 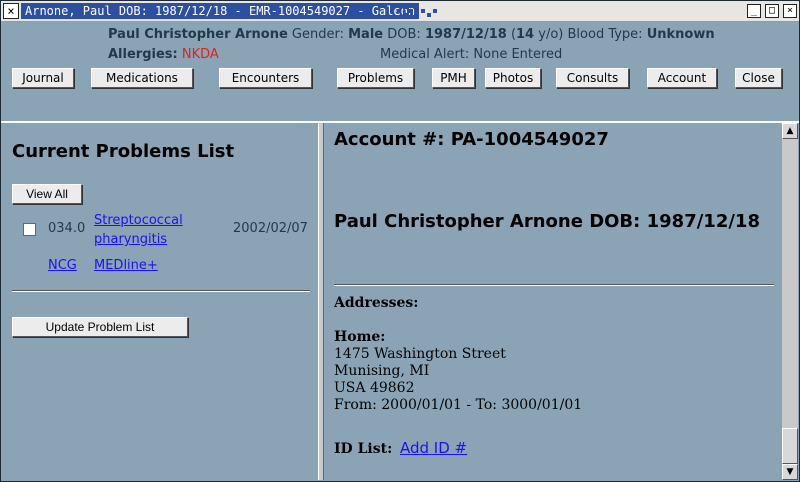 What do you see at coordinates (551, 34) in the screenshot?
I see `age-unit: y/o)` at bounding box center [551, 34].